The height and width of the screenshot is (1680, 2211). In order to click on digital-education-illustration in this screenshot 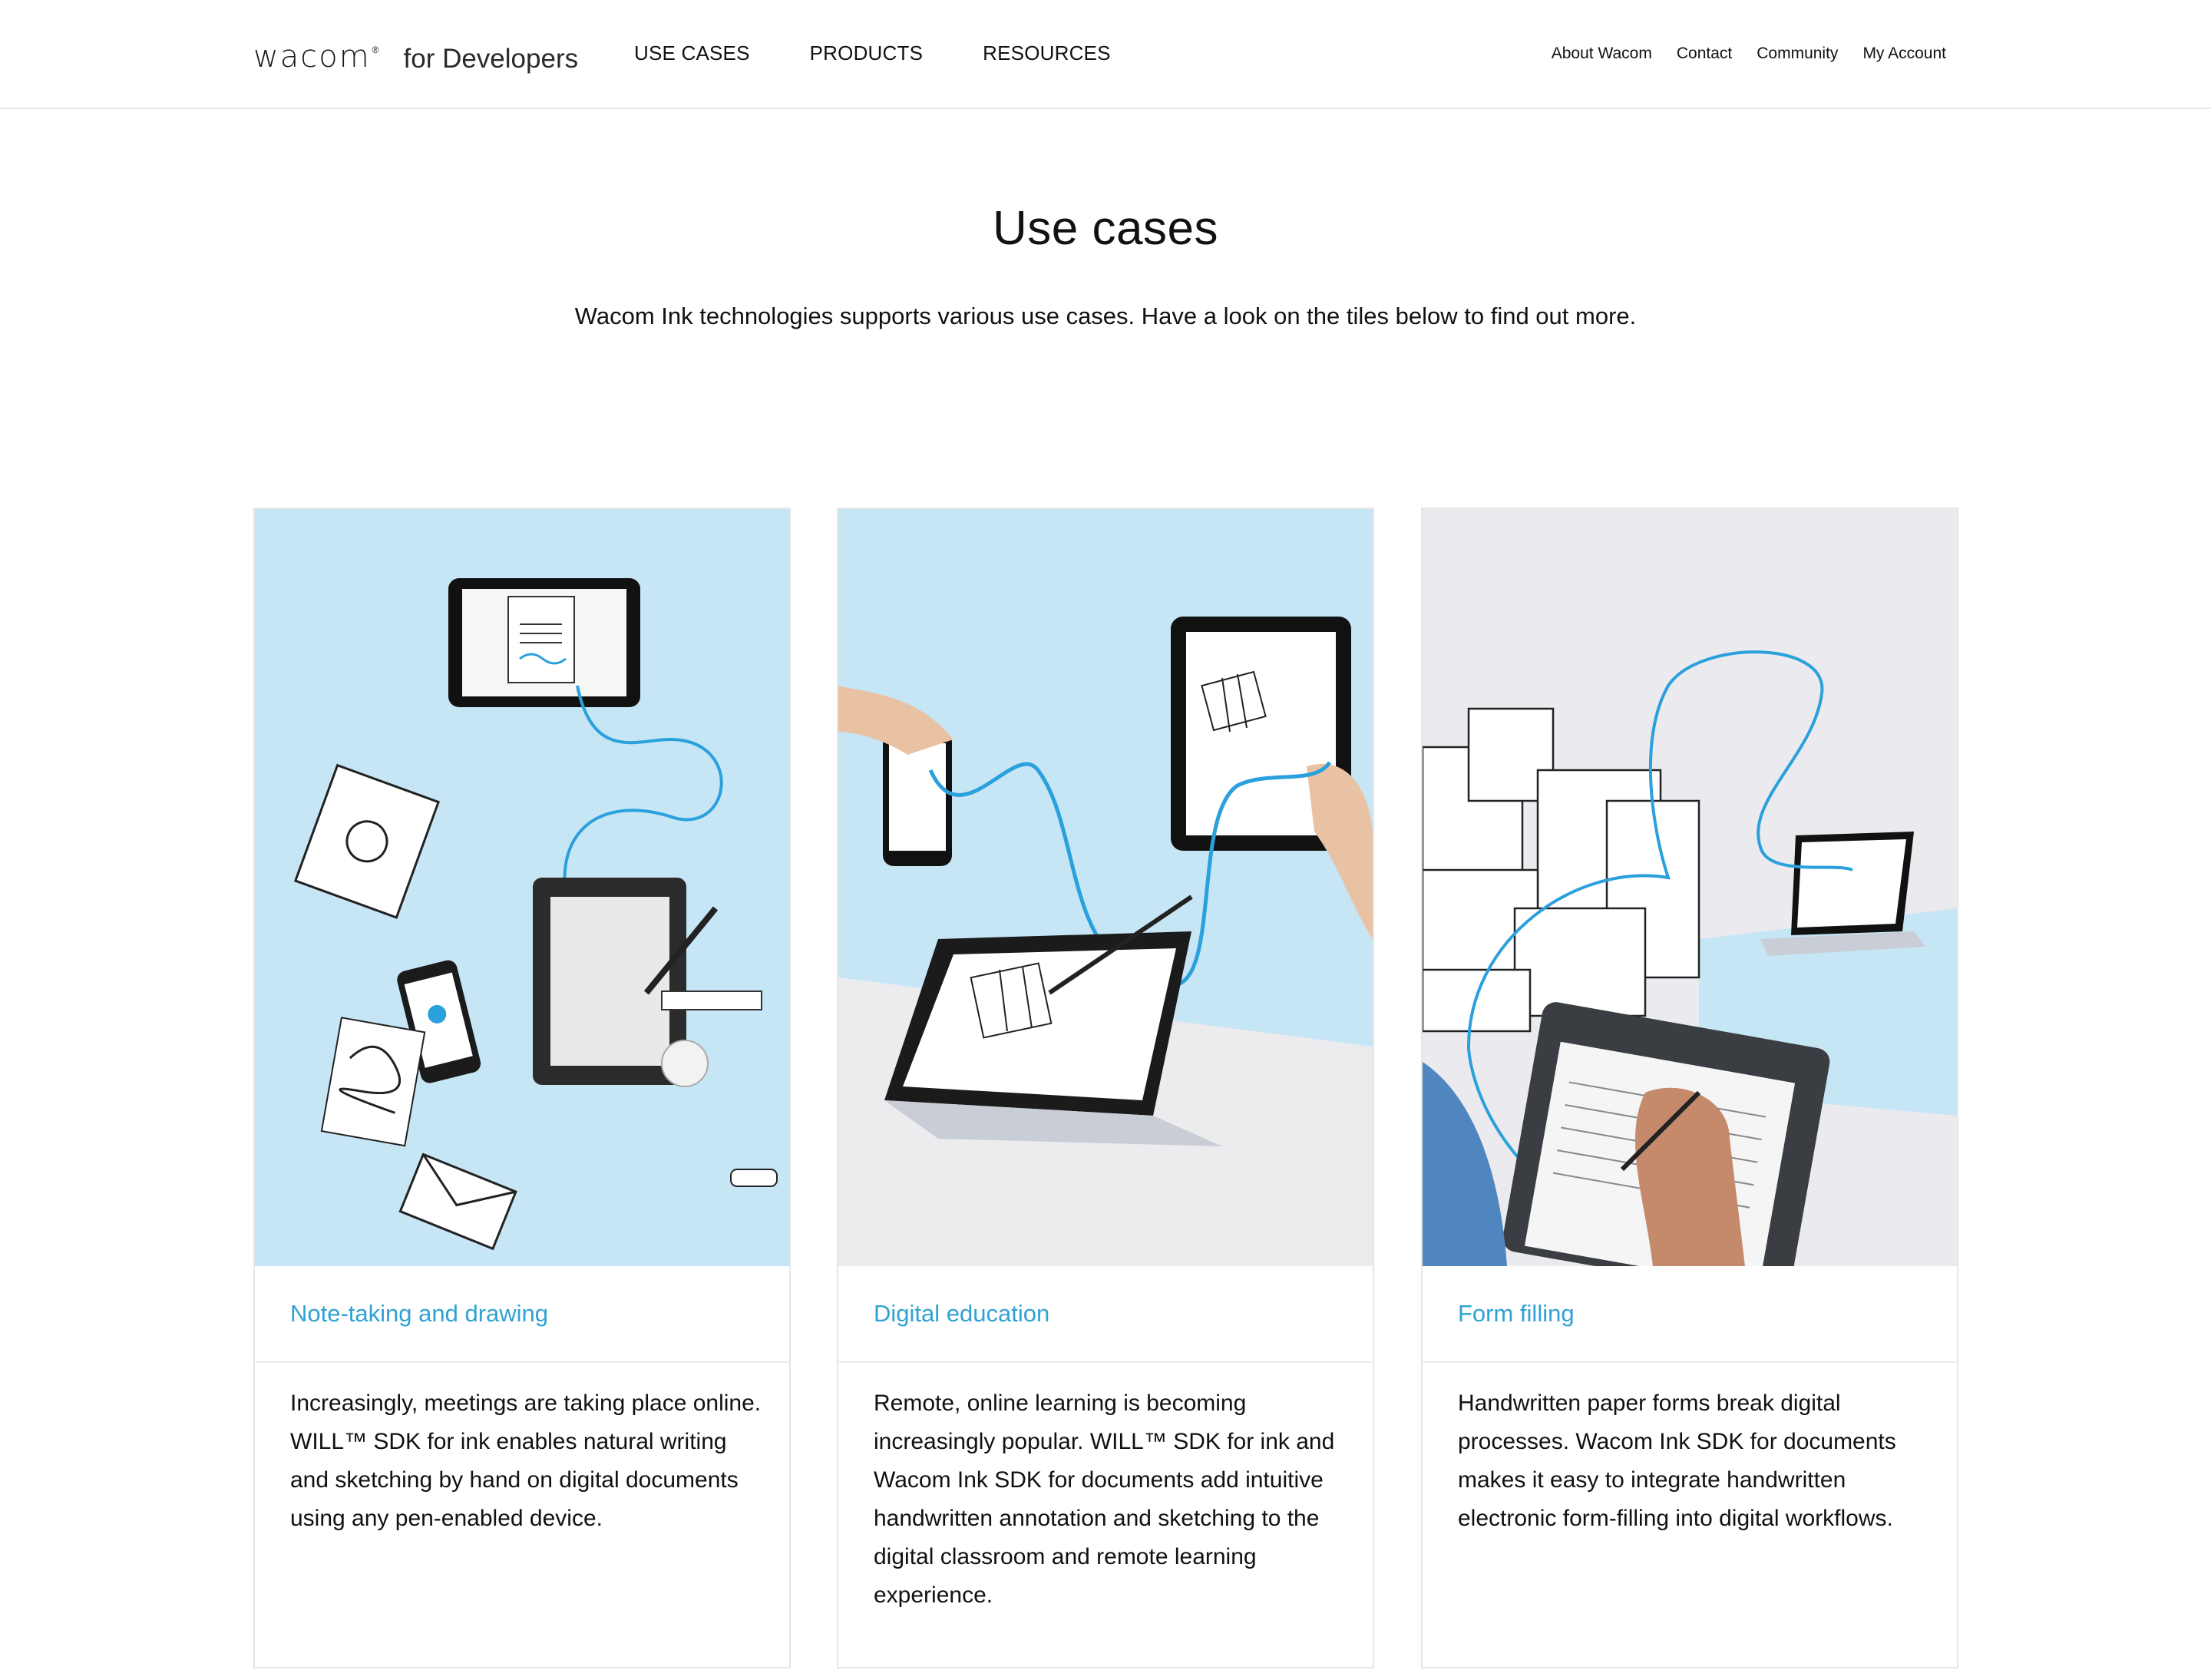, I will do `click(1105, 887)`.